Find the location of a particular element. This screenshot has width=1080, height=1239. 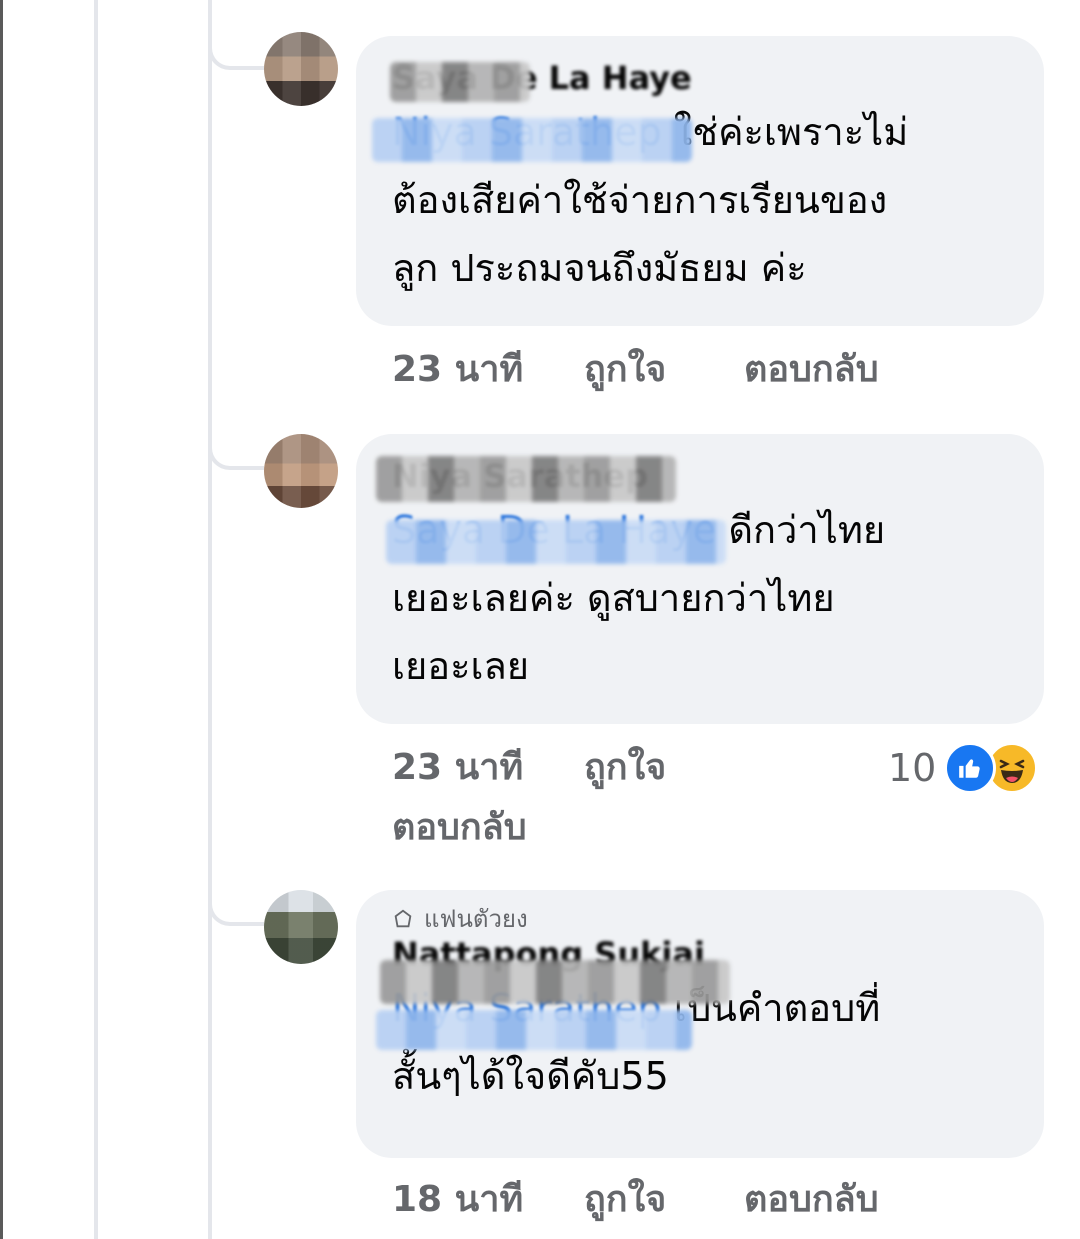

comment-line: เยอะเลยค่ะ ดูสบายกว่าไทย is located at coordinates (613, 598).